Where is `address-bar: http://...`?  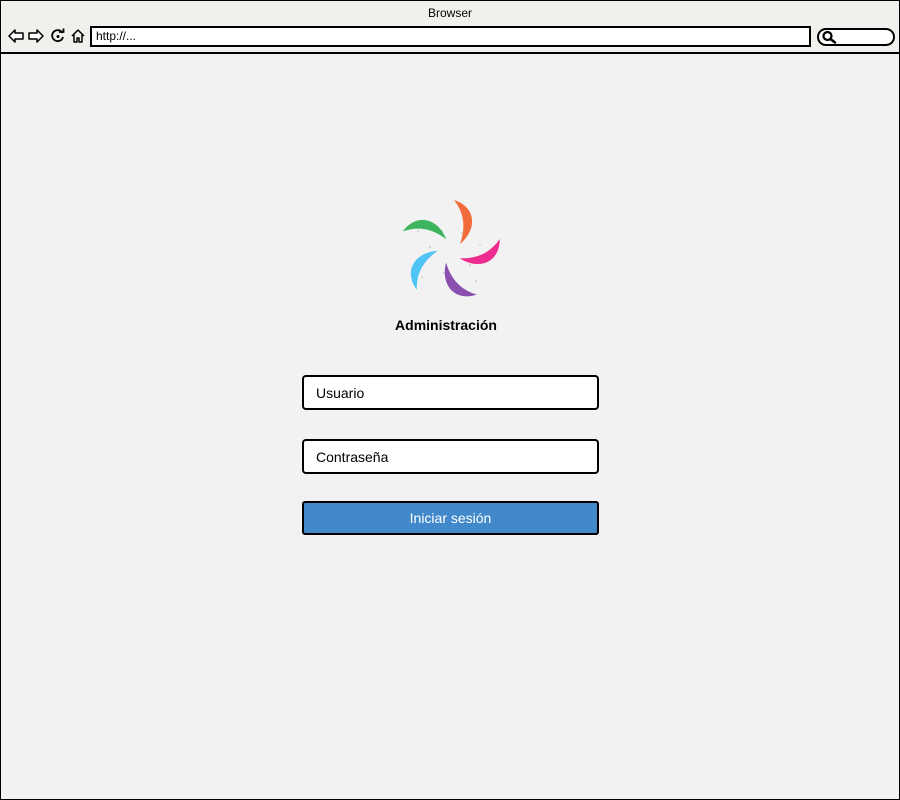 address-bar: http://... is located at coordinates (450, 36).